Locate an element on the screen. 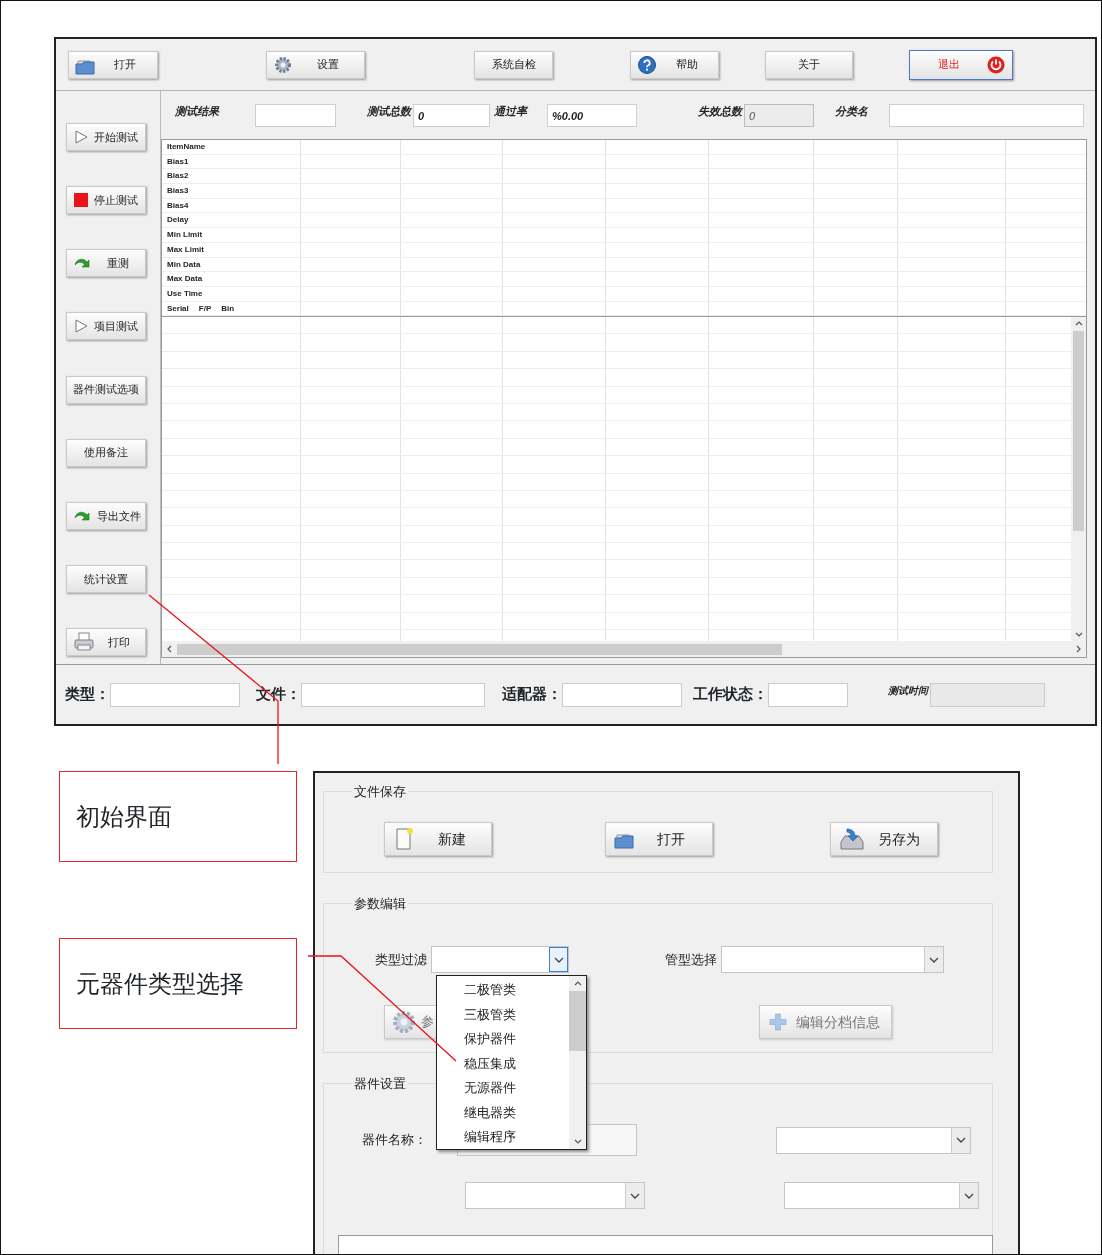 The width and height of the screenshot is (1102, 1255). toolbar-button: 系统自检 is located at coordinates (513, 64).